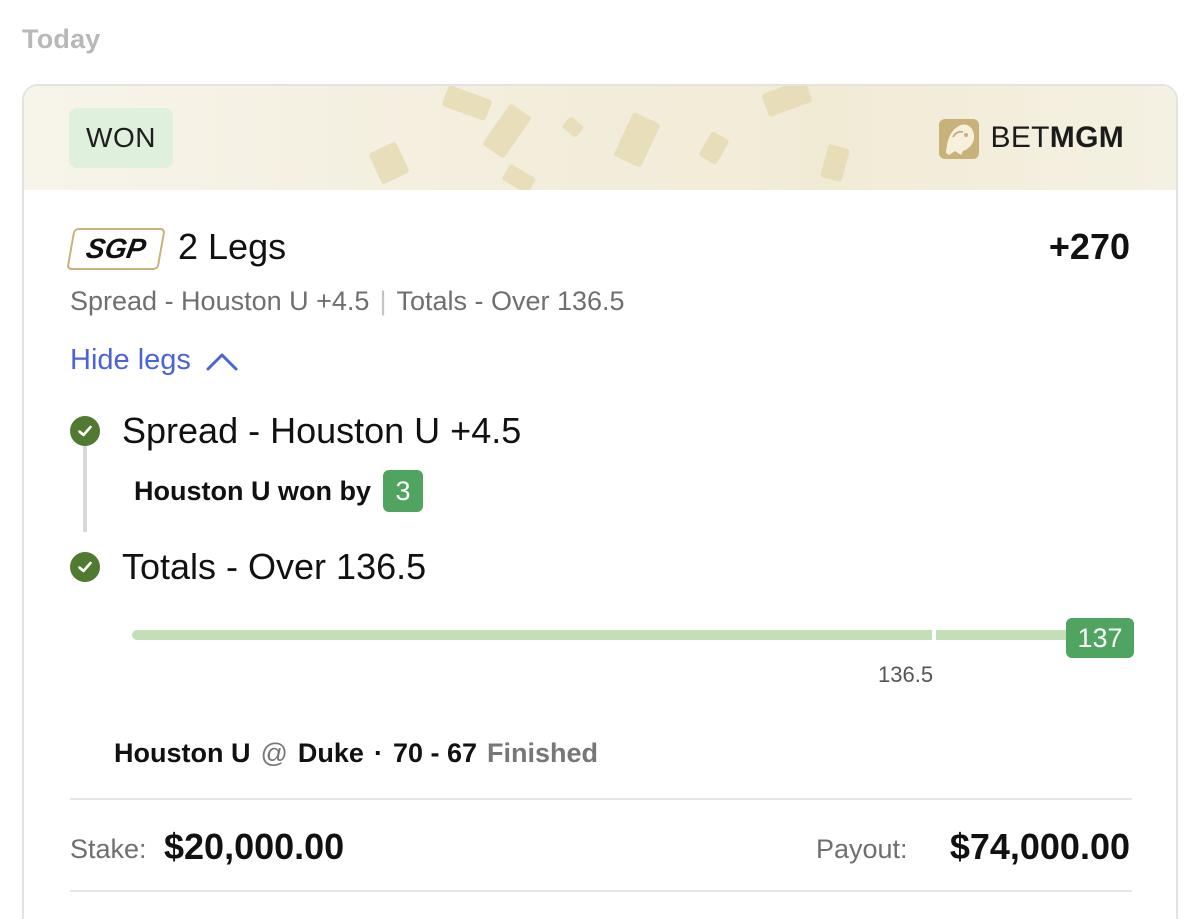 This screenshot has width=1200, height=919. Describe the element at coordinates (434, 753) in the screenshot. I see `game-score: 70 - 67` at that location.